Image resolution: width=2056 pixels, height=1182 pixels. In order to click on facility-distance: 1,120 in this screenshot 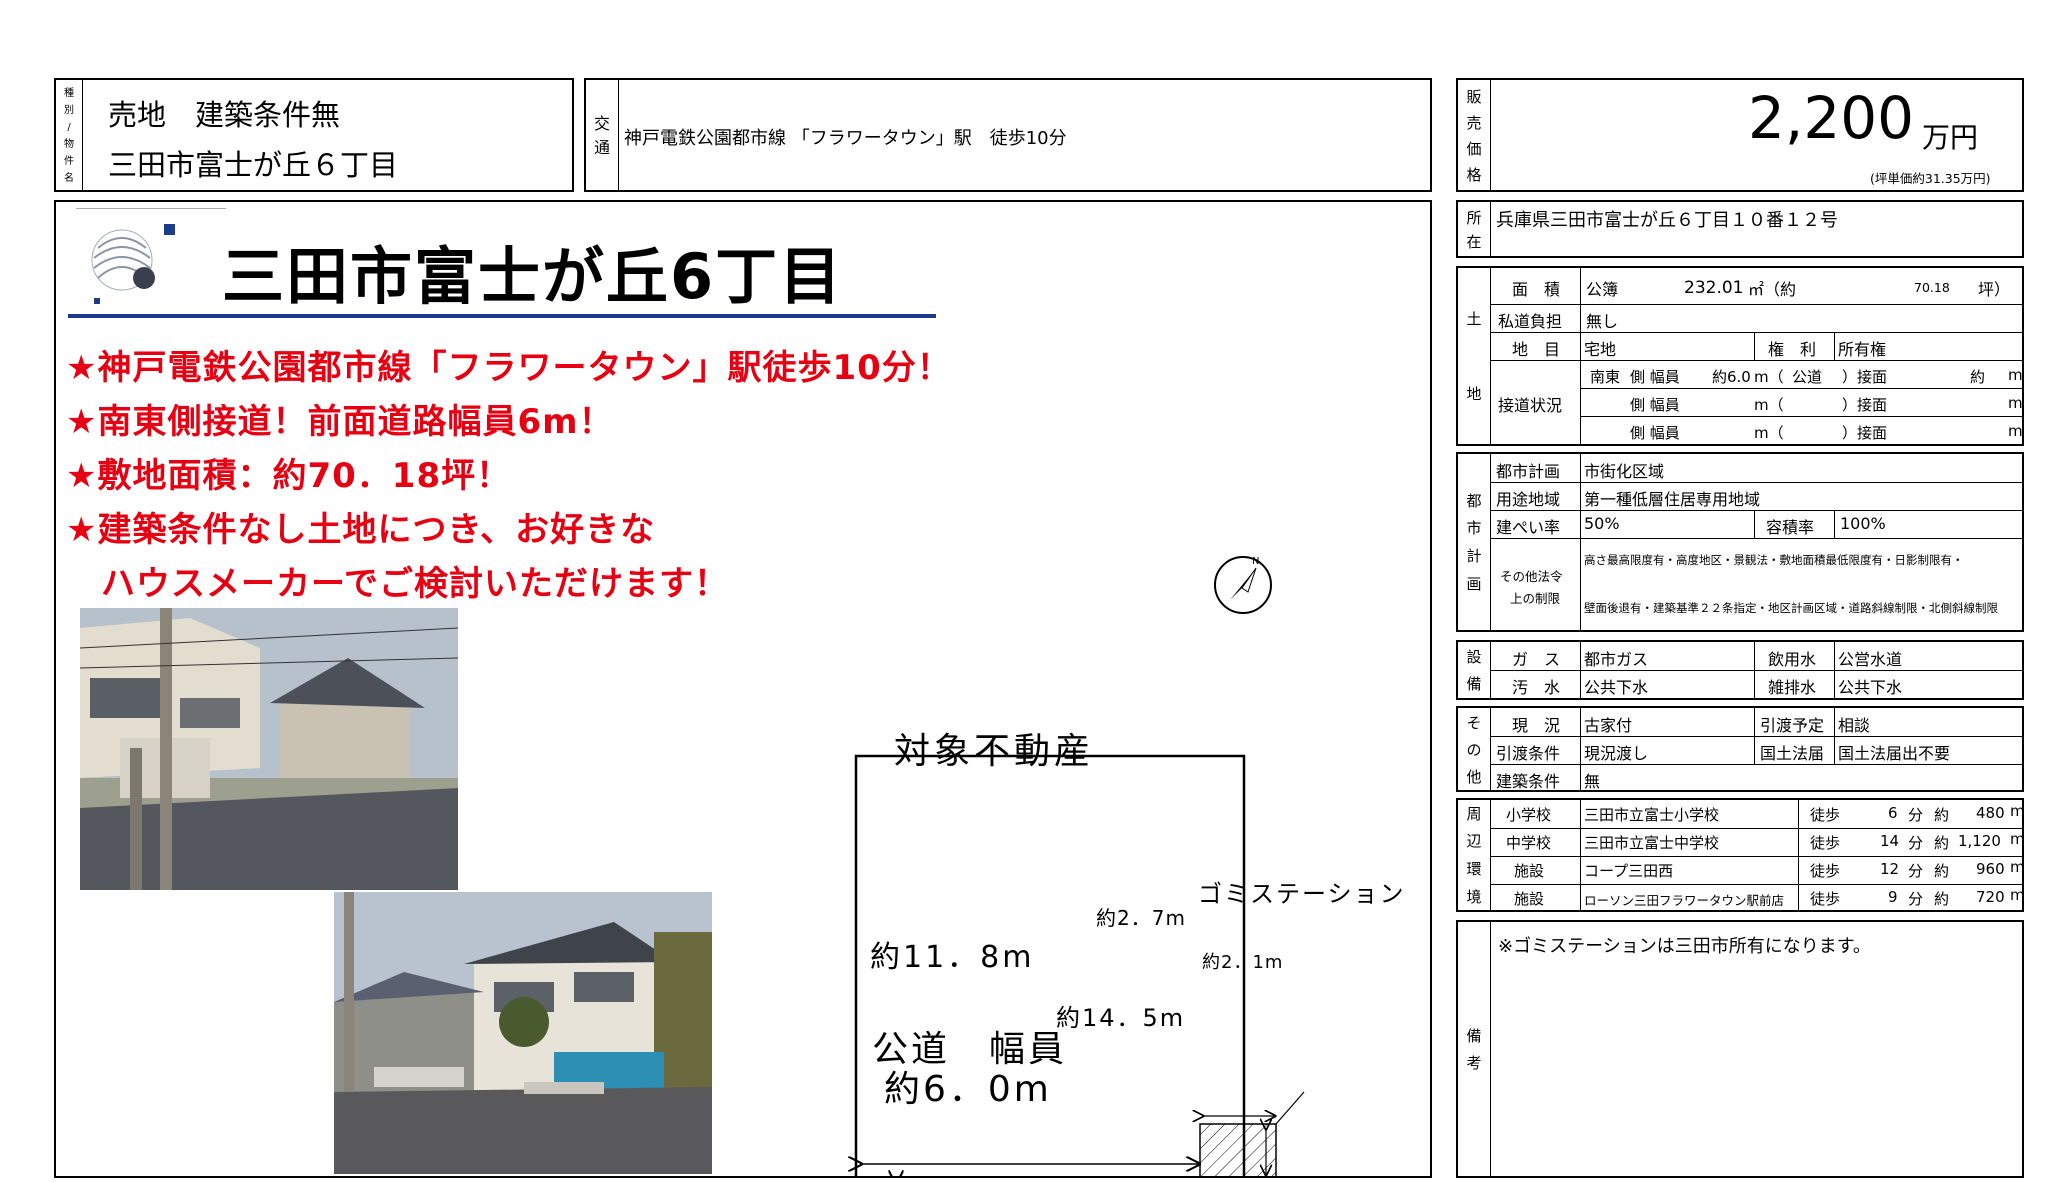, I will do `click(1979, 841)`.